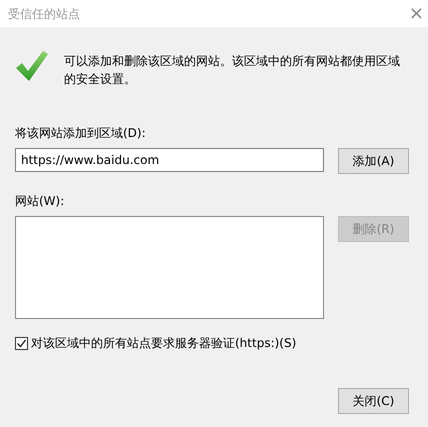  I want to click on list-label: 网站(W):, so click(40, 201).